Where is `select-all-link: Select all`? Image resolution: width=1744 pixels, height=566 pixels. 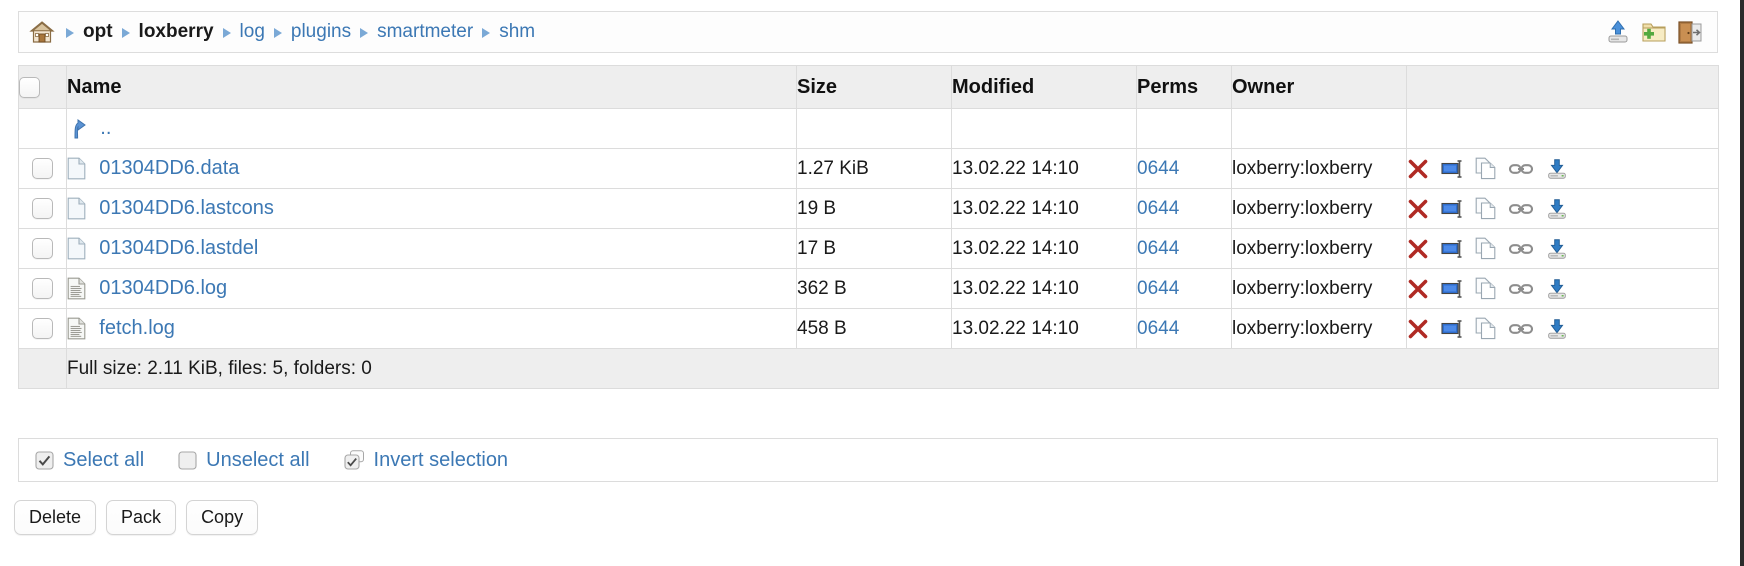
select-all-link: Select all is located at coordinates (103, 460).